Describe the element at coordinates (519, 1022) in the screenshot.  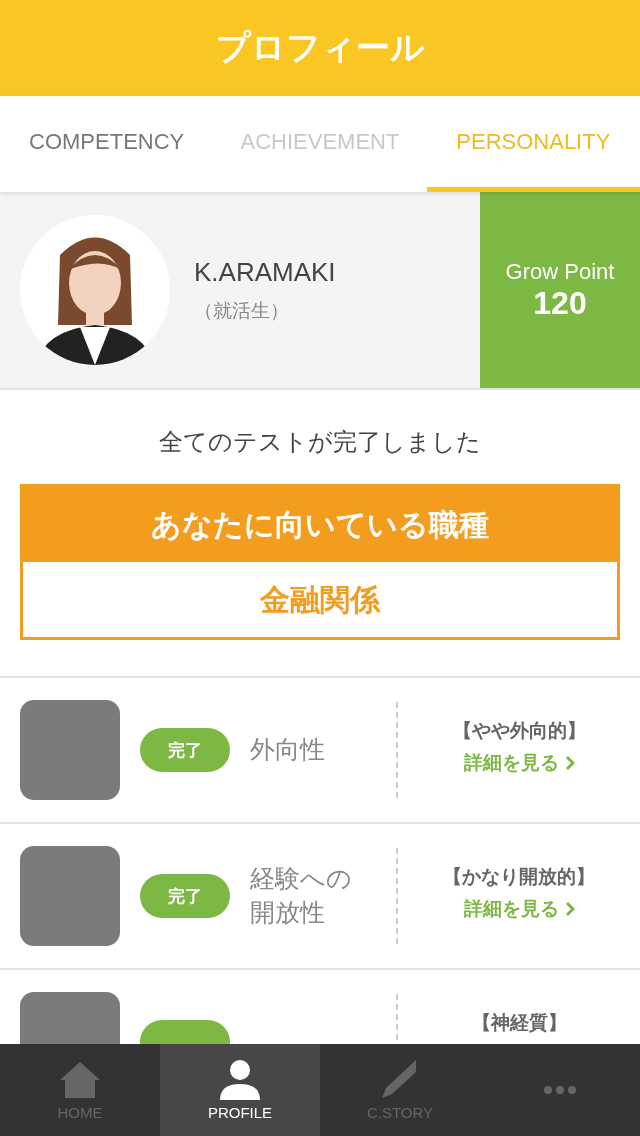
I see `test-result: 【神経質】` at that location.